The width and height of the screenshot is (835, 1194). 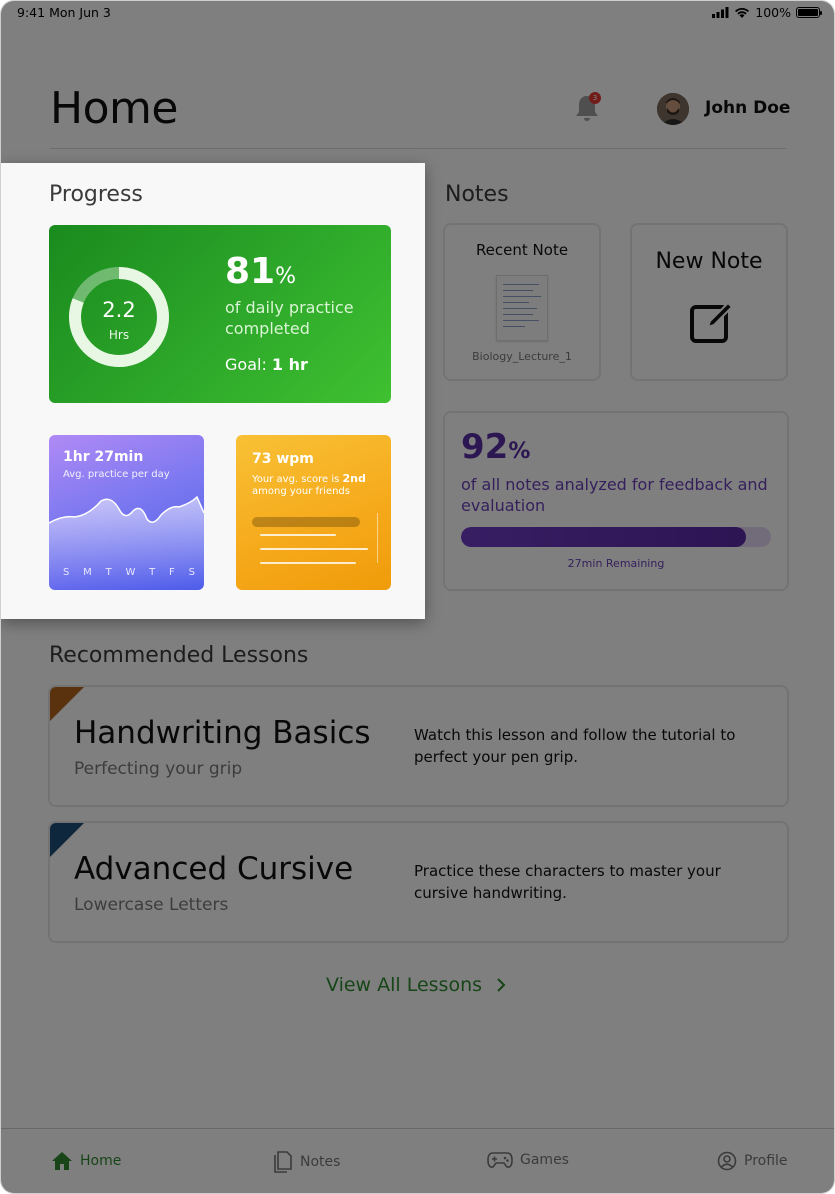 What do you see at coordinates (96, 194) in the screenshot?
I see `progress-title: Progress` at bounding box center [96, 194].